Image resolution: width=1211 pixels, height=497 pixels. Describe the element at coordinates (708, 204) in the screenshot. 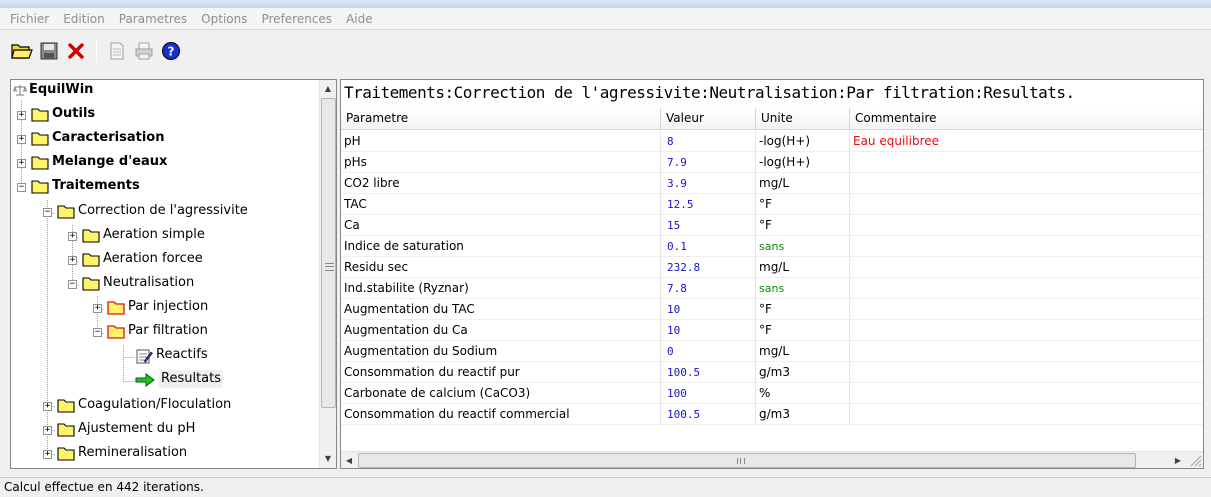

I see `cell-valeur: 12.5` at that location.